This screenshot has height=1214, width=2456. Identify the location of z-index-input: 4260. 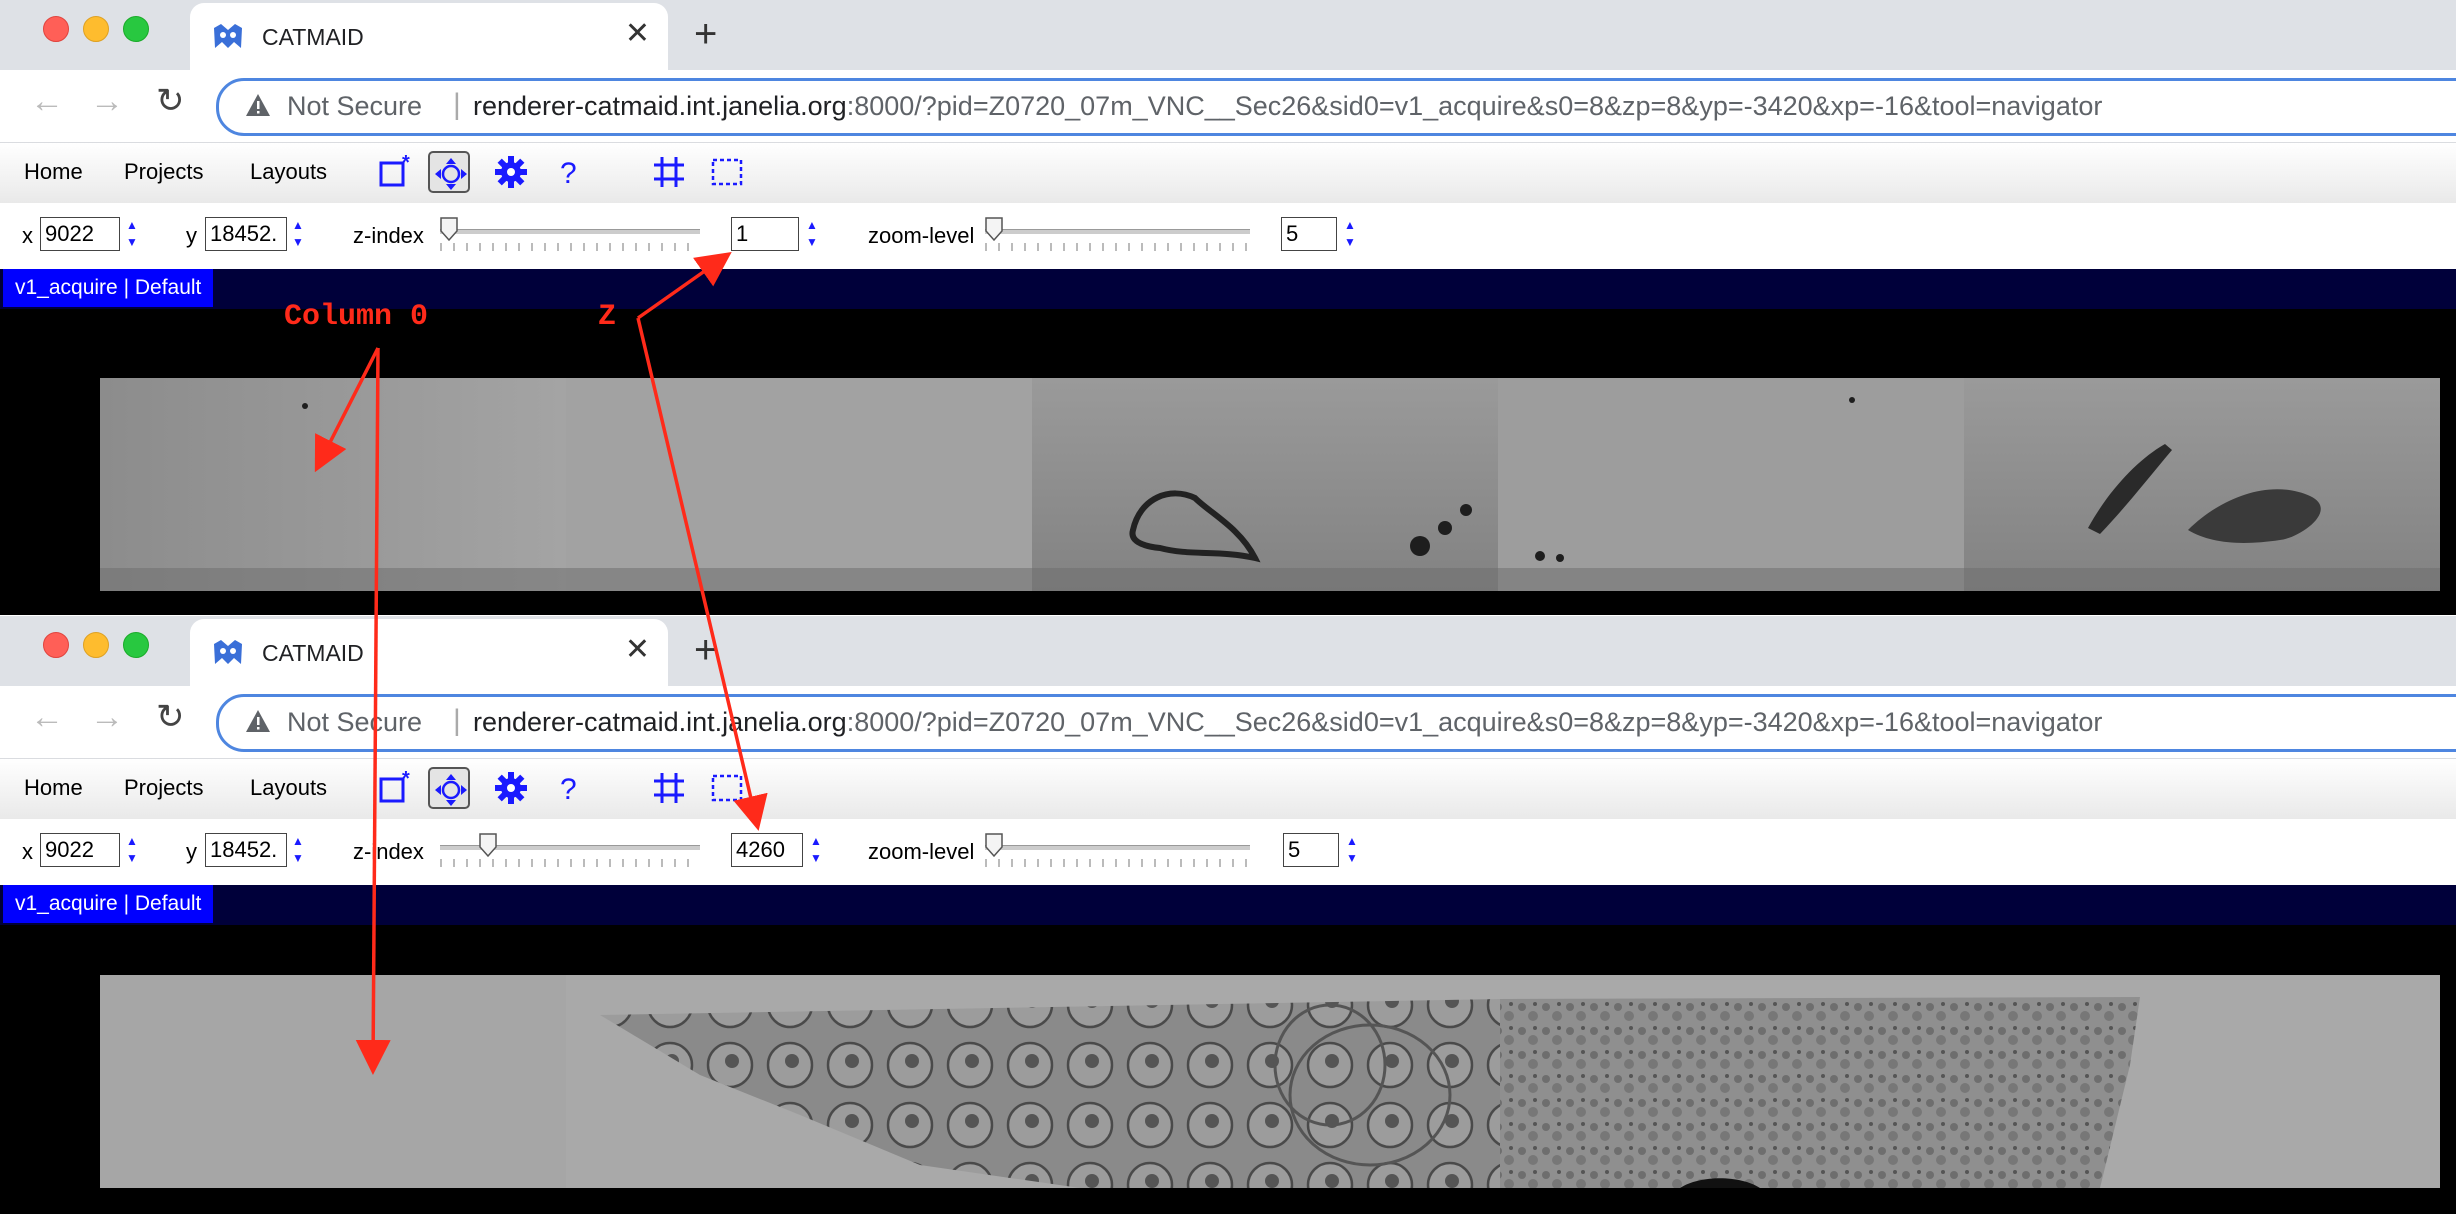
(767, 850).